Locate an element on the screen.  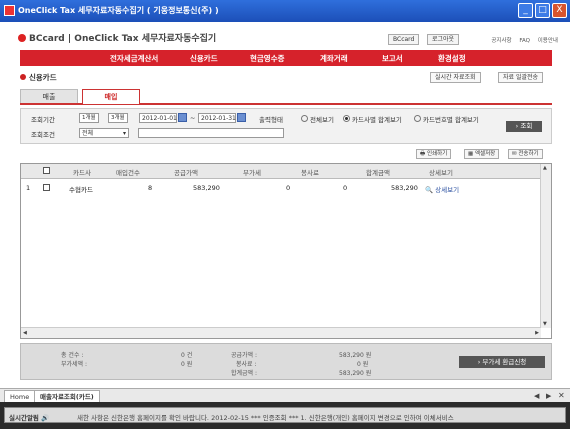
section-bullet-icon is located at coordinates (23, 77).